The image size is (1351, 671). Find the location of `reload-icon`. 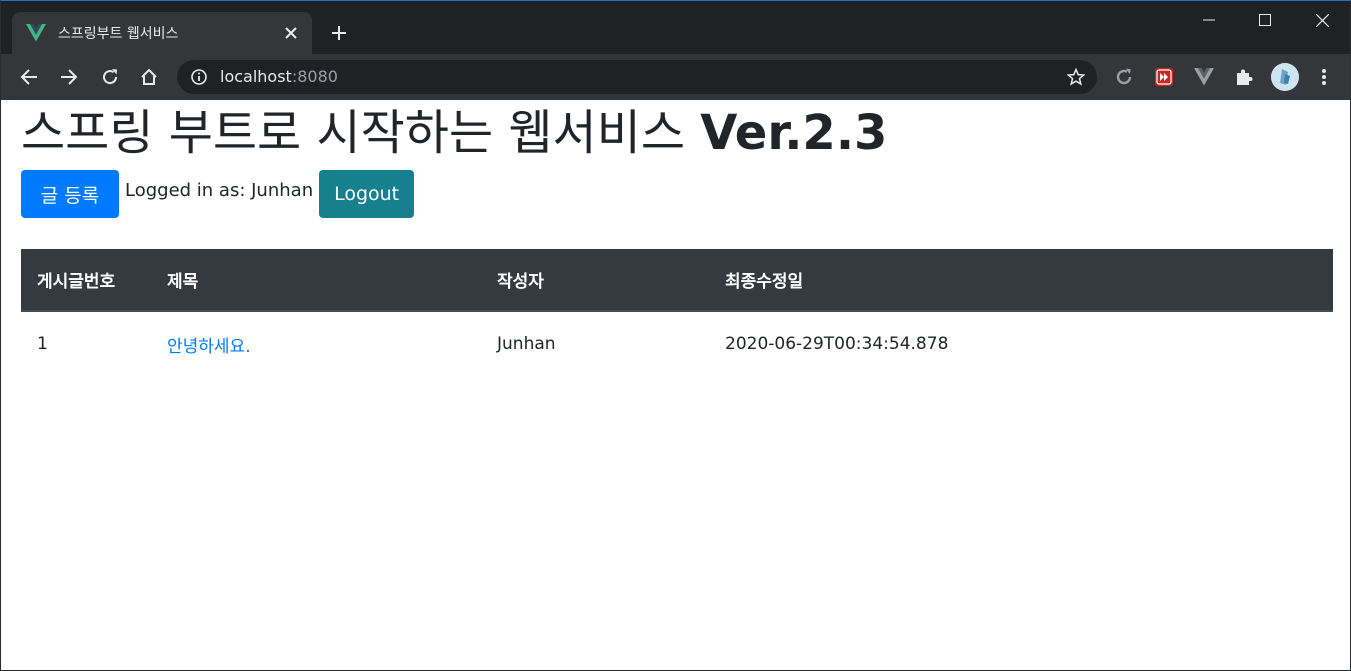

reload-icon is located at coordinates (110, 77).